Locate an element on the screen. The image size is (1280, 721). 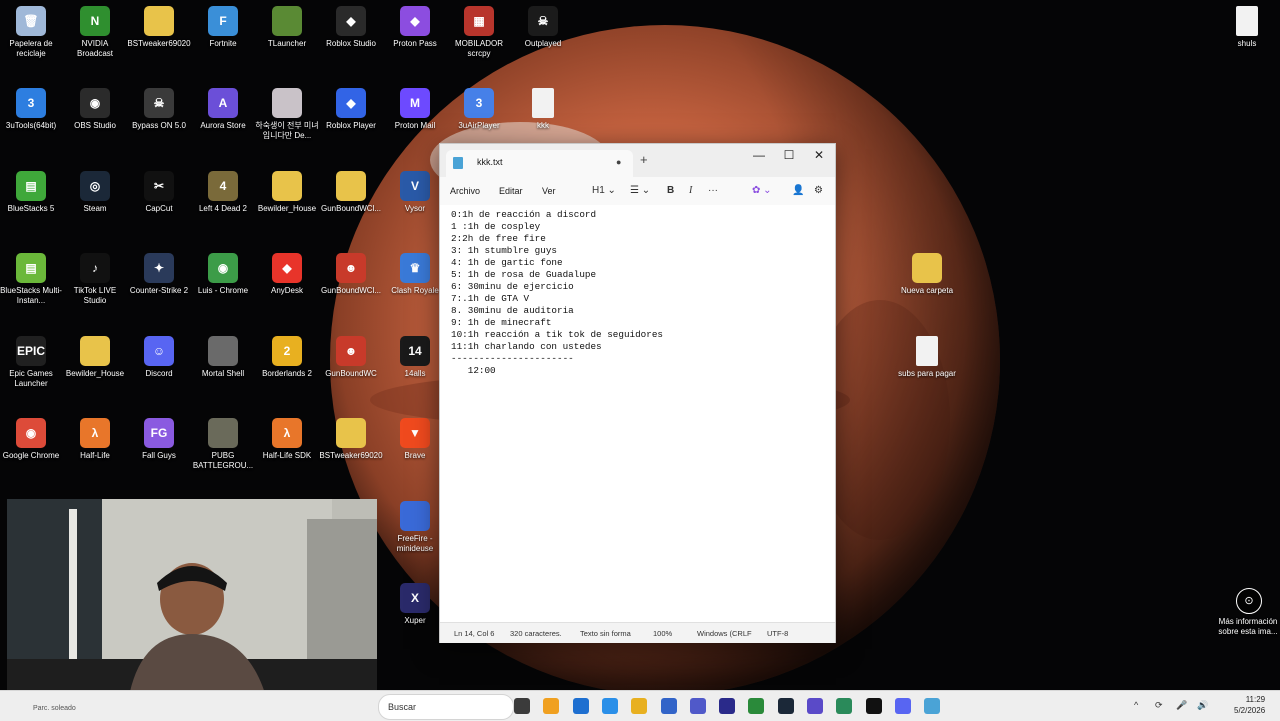
new-tab-button: + is located at coordinates (644, 159).